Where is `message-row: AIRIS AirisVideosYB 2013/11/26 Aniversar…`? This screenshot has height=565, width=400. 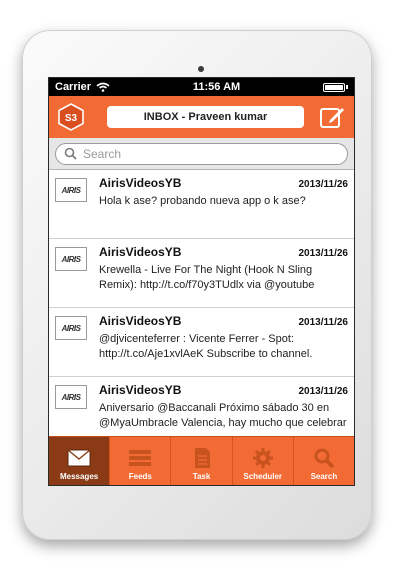 message-row: AIRIS AirisVideosYB 2013/11/26 Aniversar… is located at coordinates (201, 406).